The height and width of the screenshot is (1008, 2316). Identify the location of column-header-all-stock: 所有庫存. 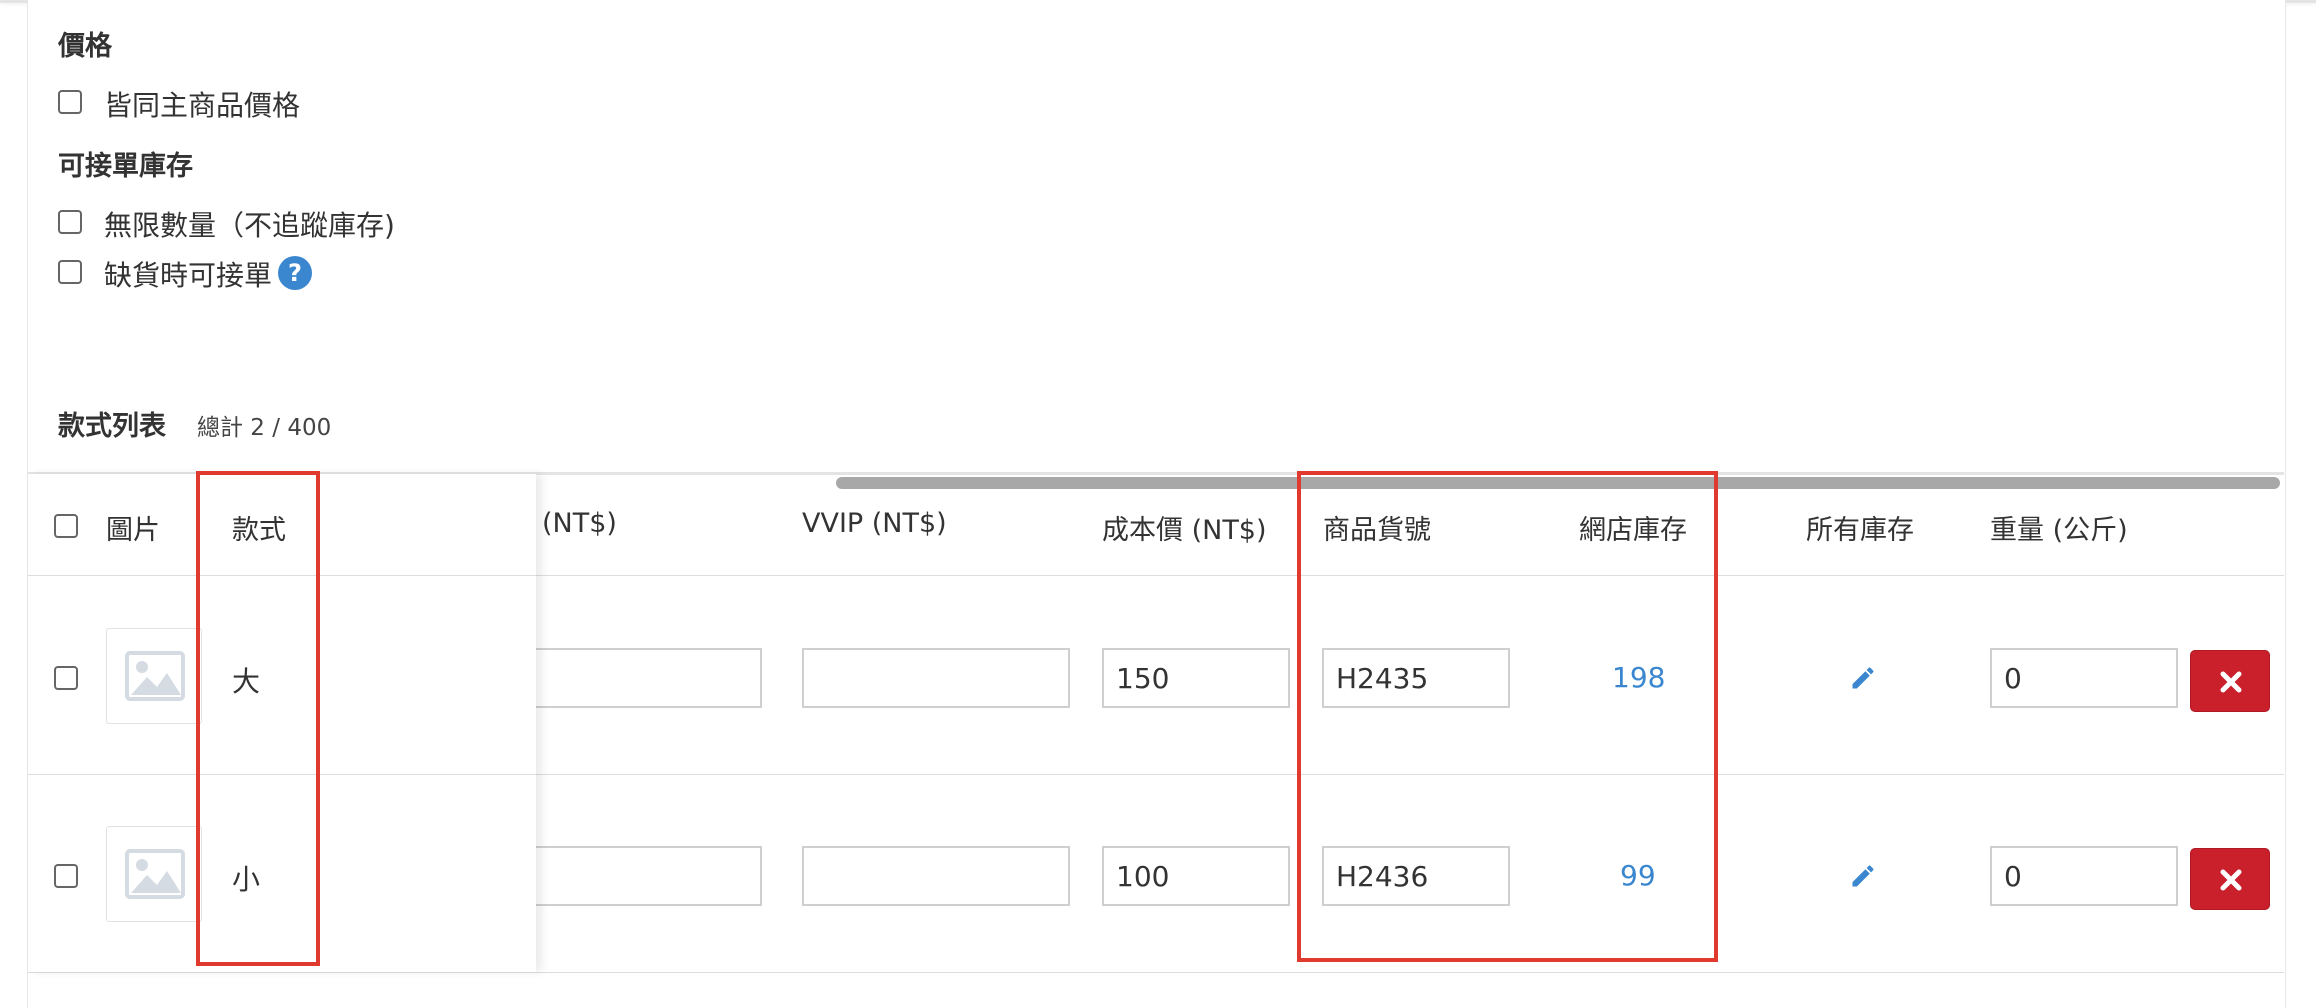
(1860, 530).